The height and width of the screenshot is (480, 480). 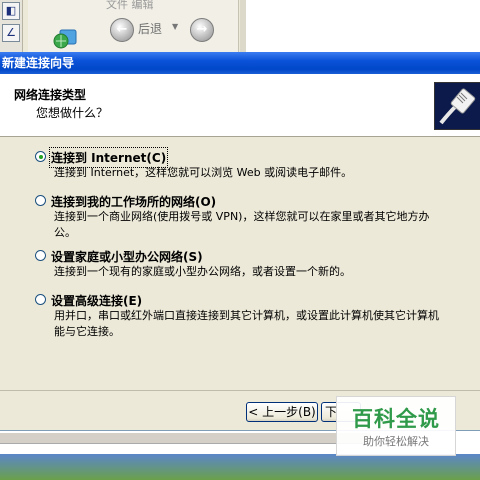 What do you see at coordinates (203, 172) in the screenshot?
I see `option-internet-description: 连接到 Internet，这样您就可以浏览 Web 或阅读电子邮件。` at bounding box center [203, 172].